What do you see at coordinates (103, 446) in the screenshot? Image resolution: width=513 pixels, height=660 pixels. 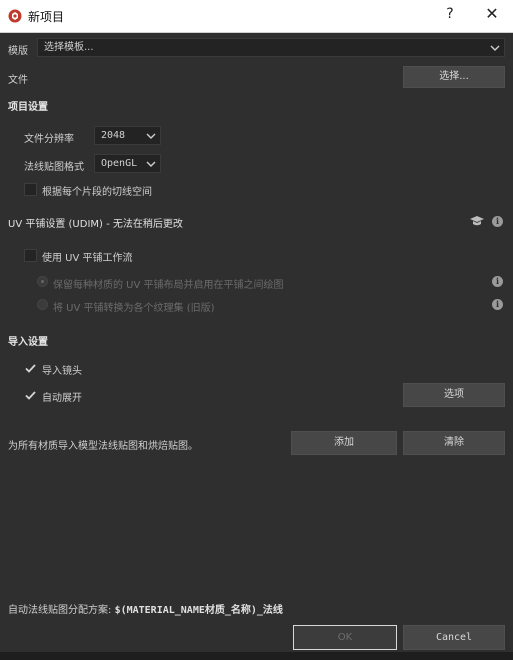 I see `bake-maps-text: 为所有材质导入模型法线贴图和烘焙贴图。` at bounding box center [103, 446].